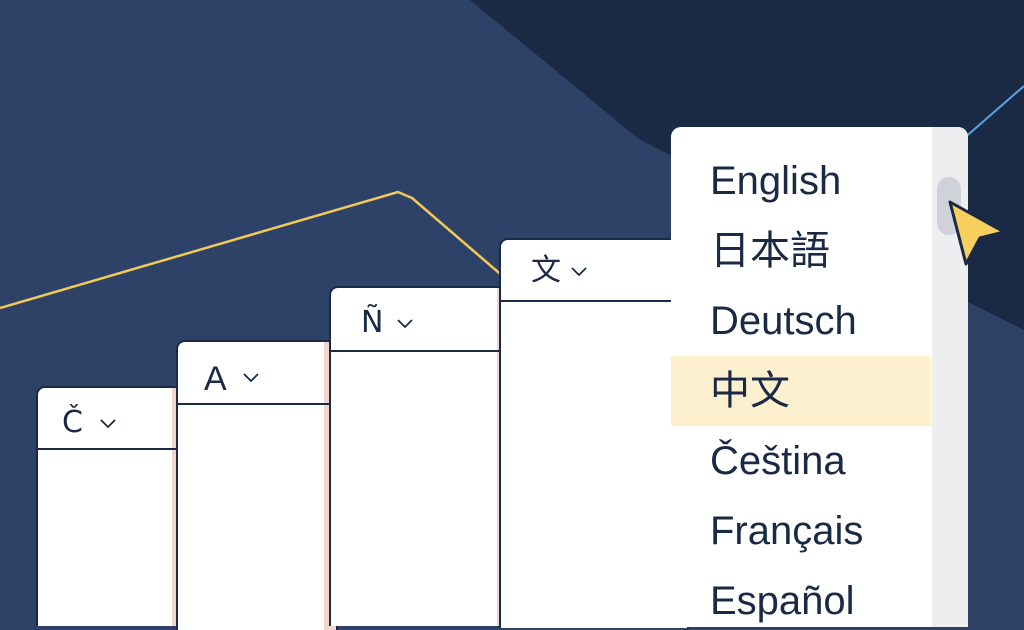 The image size is (1024, 630). Describe the element at coordinates (594, 271) in the screenshot. I see `card-header: 文` at that location.